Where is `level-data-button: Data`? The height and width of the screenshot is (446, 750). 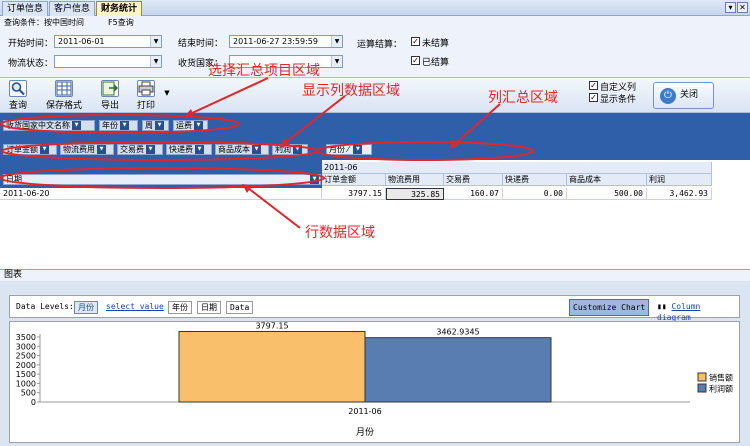
level-data-button: Data is located at coordinates (240, 307).